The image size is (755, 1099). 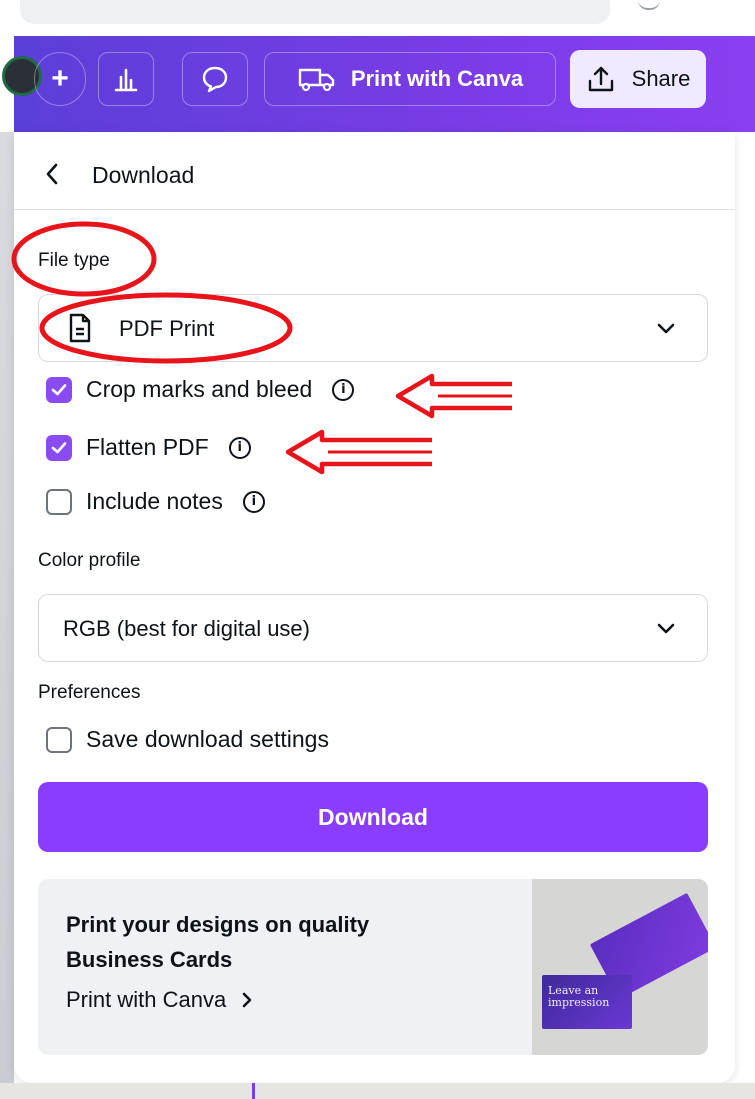 I want to click on canvas-edge, so click(x=7, y=615).